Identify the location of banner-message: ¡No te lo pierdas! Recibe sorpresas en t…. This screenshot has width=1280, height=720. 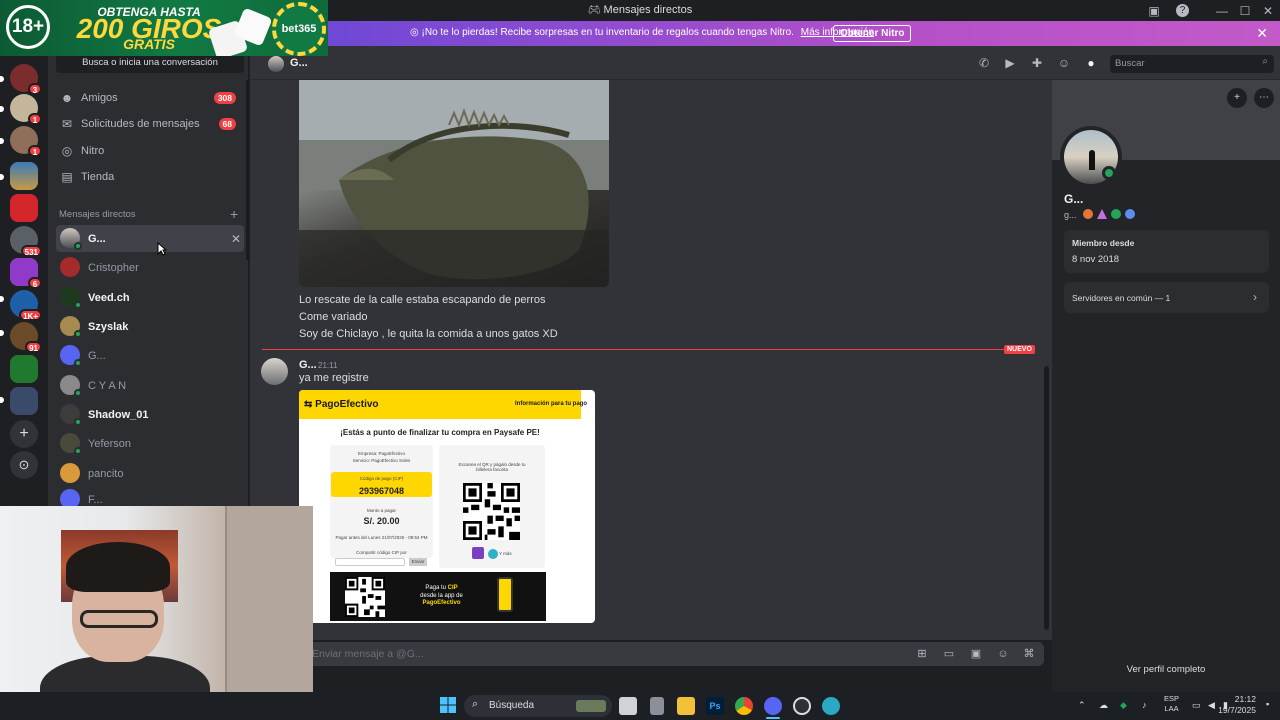
(607, 32).